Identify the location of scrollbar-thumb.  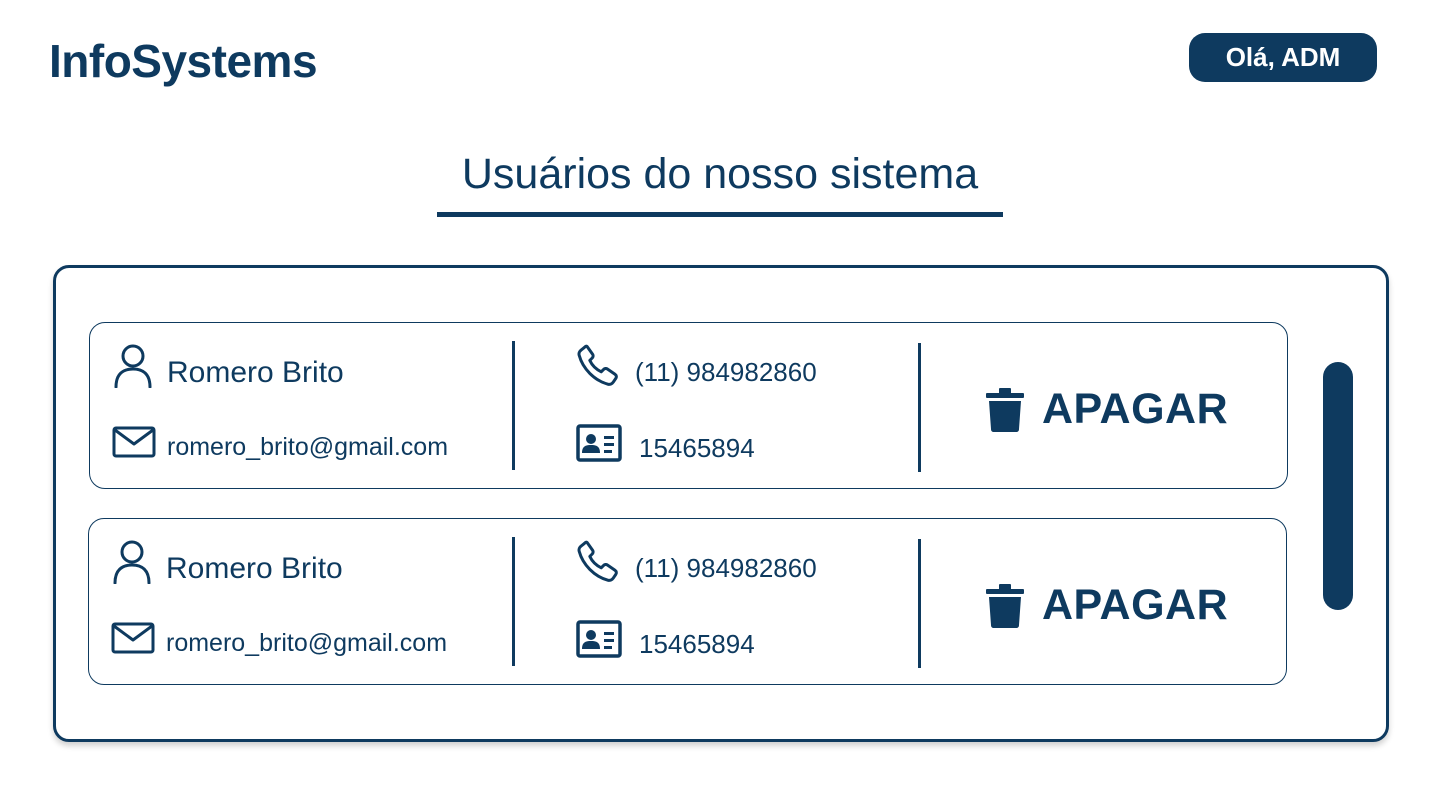
(1338, 486).